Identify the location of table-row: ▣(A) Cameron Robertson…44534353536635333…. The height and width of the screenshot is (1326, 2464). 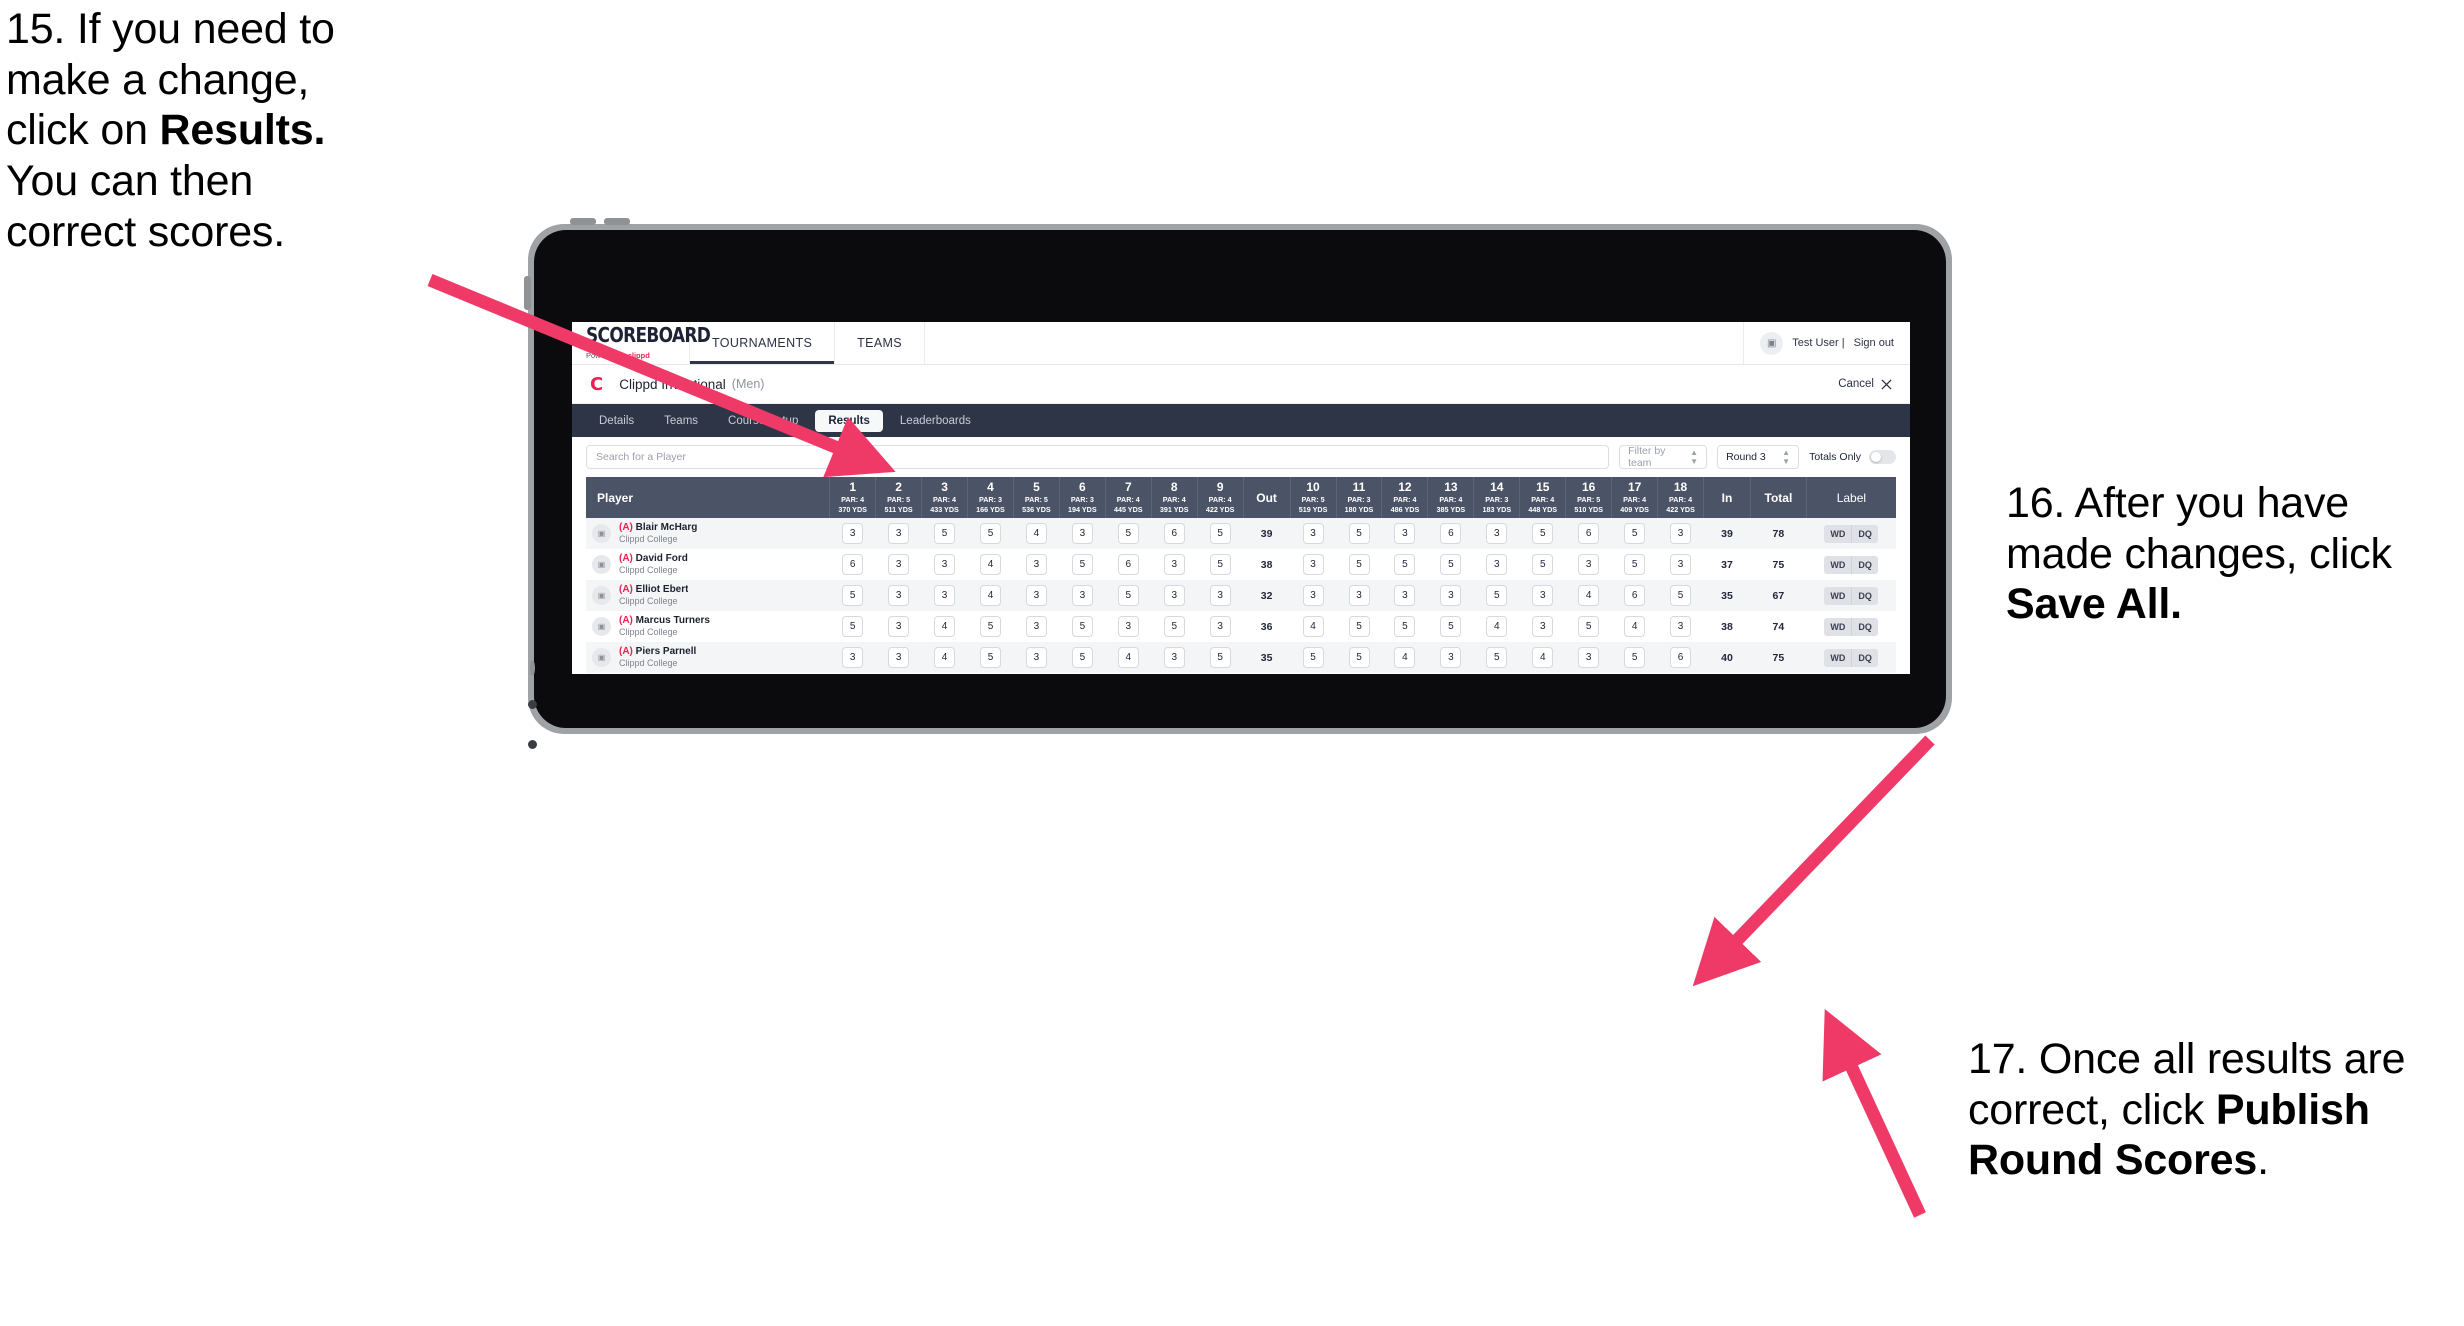
(1241, 673).